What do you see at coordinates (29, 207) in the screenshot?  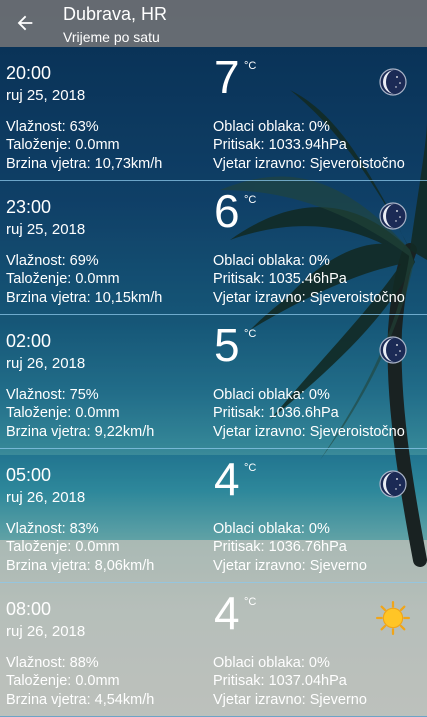 I see `forecast-time: 23:00` at bounding box center [29, 207].